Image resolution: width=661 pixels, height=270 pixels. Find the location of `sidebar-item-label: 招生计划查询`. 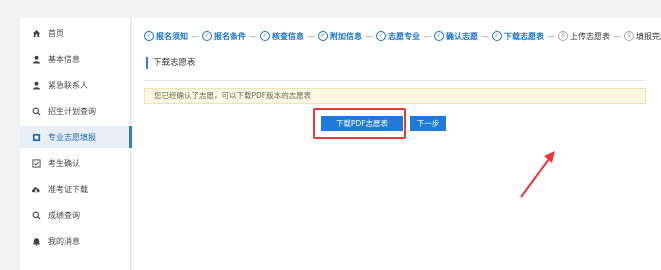

sidebar-item-label: 招生计划查询 is located at coordinates (72, 111).